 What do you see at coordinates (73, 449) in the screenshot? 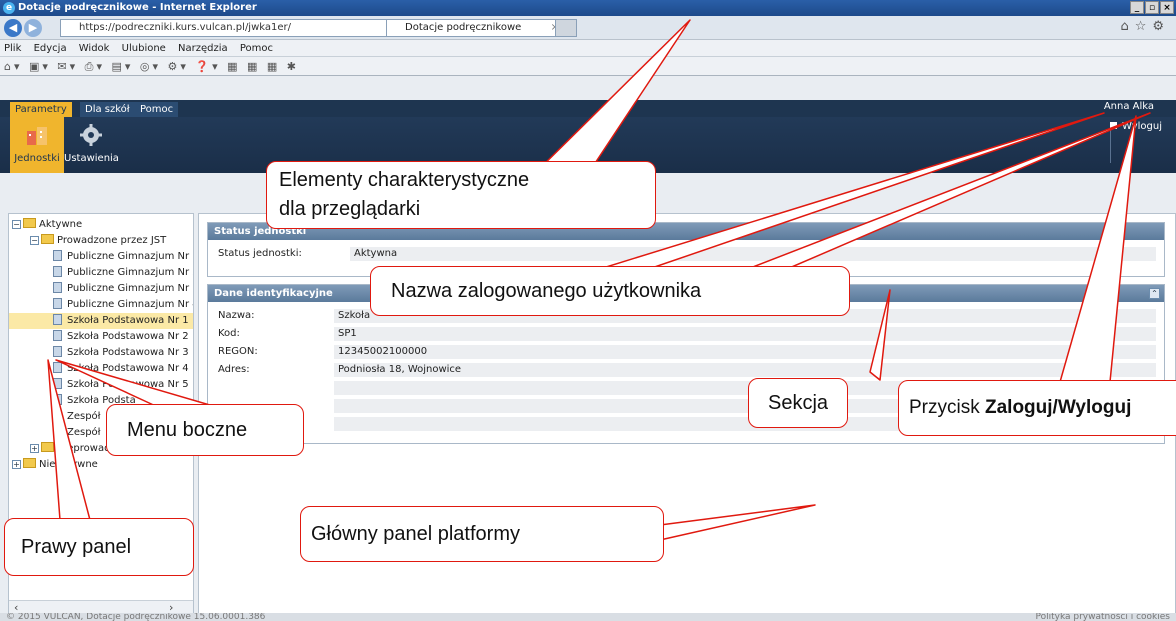
I see `tree-node-nieprowadzone: + Nieprowadz` at bounding box center [73, 449].